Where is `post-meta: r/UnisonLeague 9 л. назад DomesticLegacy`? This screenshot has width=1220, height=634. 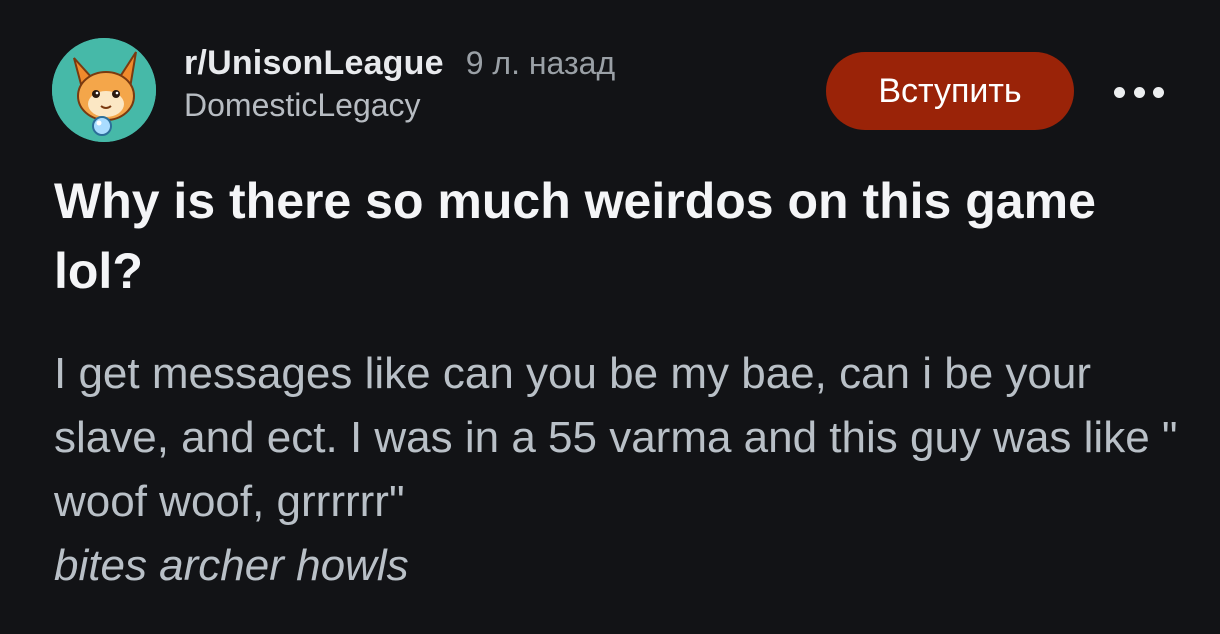
post-meta: r/UnisonLeague 9 л. назад DomesticLegacy is located at coordinates (399, 84).